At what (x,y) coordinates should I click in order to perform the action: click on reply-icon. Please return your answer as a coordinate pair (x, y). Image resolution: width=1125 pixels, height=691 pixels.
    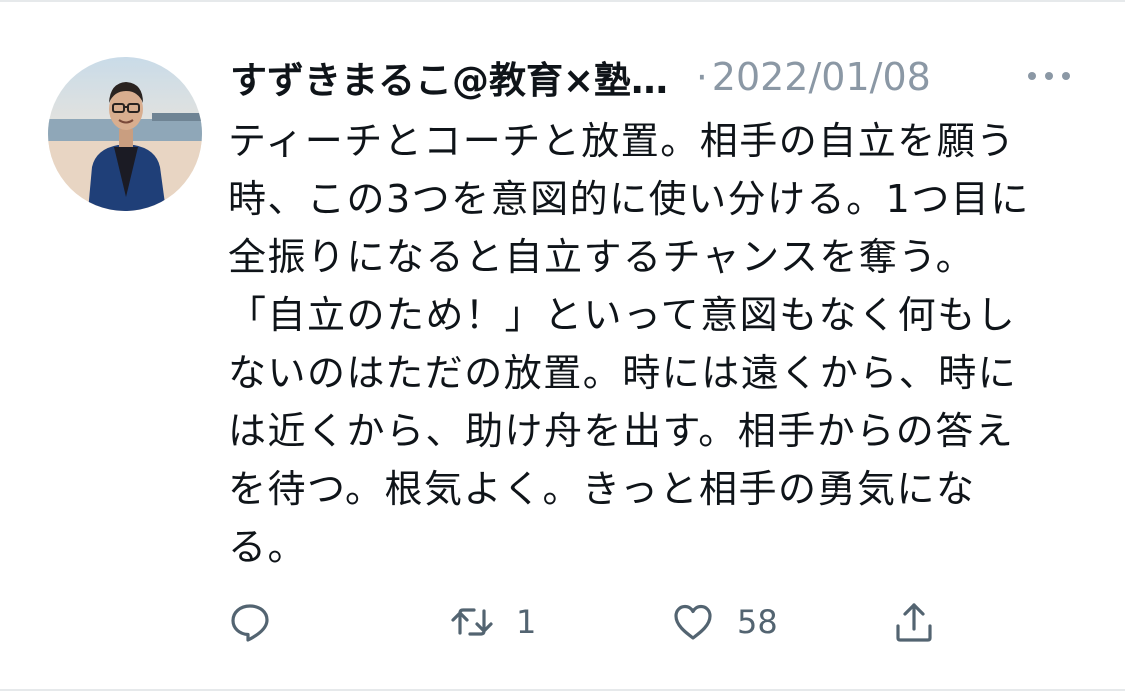
    Looking at the image, I should click on (250, 623).